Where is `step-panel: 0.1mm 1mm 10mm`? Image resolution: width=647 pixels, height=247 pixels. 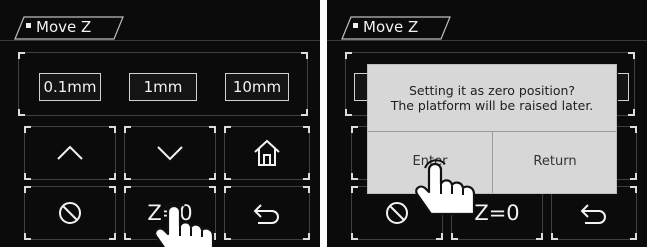
step-panel: 0.1mm 1mm 10mm is located at coordinates (163, 84).